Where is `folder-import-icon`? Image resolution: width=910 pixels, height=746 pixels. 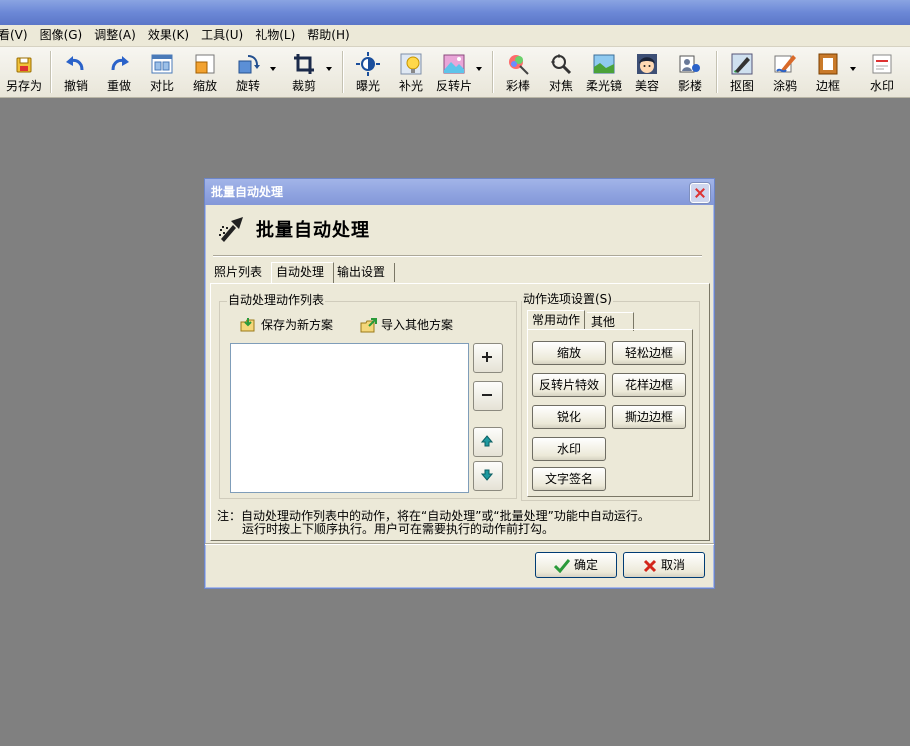 folder-import-icon is located at coordinates (368, 325).